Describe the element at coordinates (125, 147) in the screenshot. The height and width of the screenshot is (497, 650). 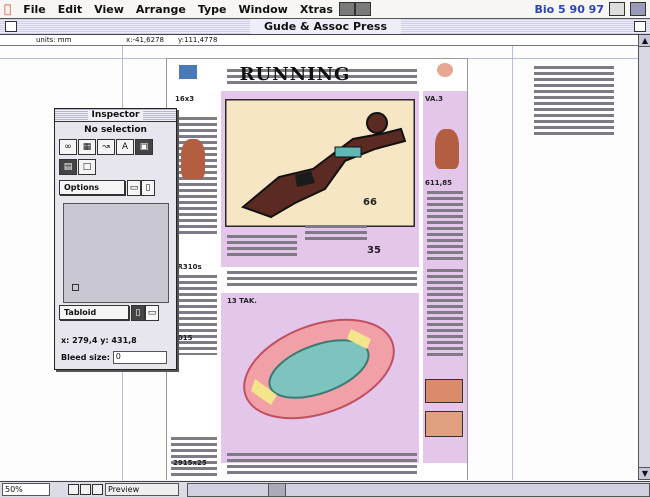
I see `text-tab-icon: A` at that location.